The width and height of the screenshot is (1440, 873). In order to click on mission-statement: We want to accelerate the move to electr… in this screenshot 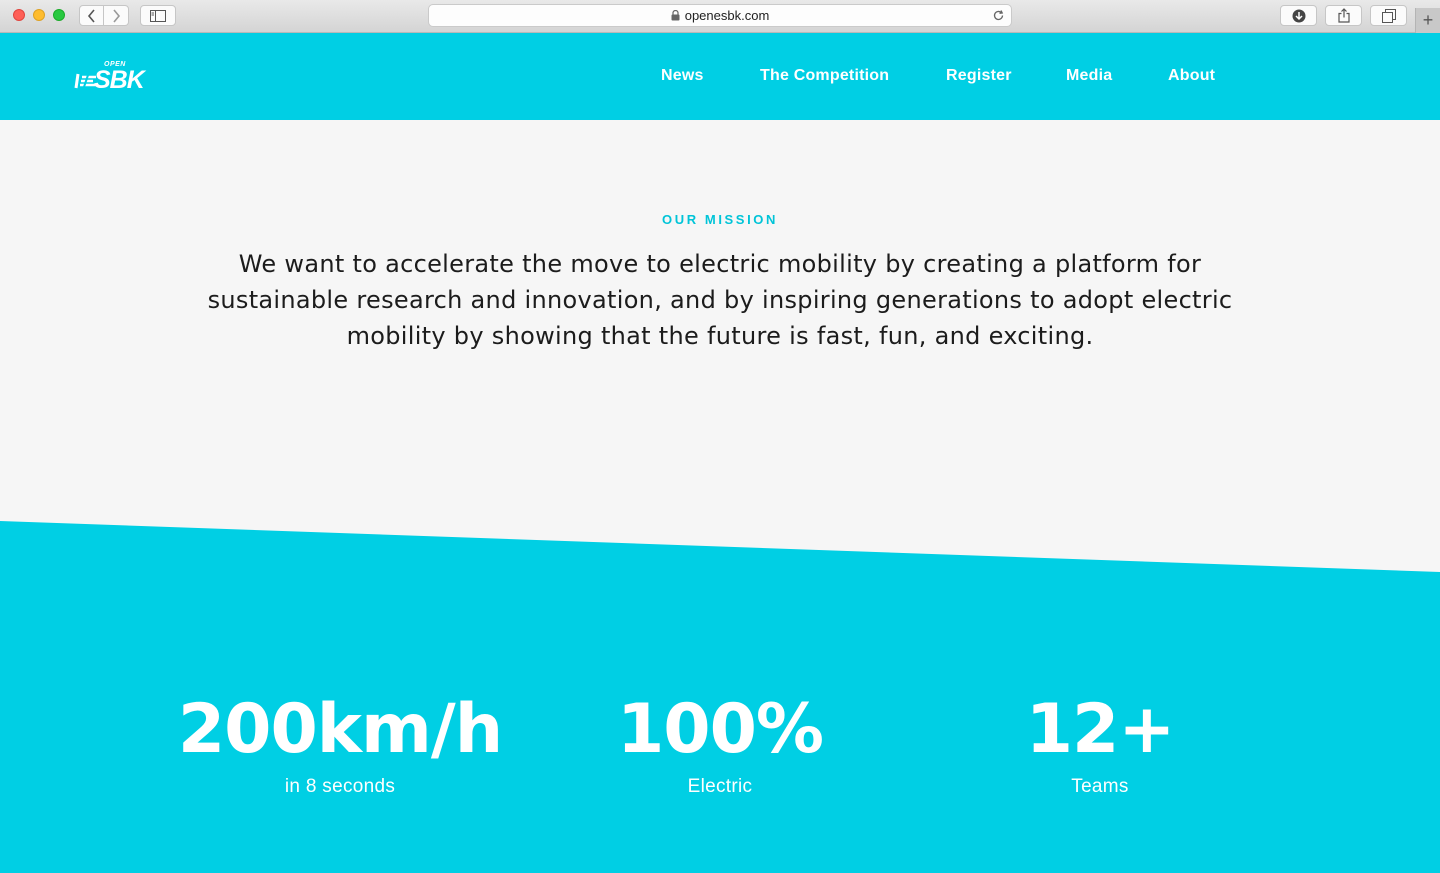, I will do `click(720, 300)`.